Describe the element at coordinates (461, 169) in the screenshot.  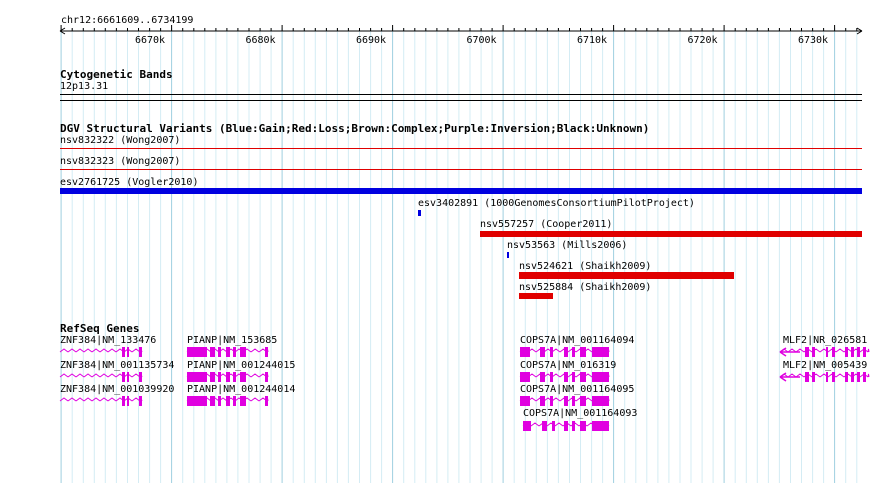
I see `variant-feature-nsv832323` at that location.